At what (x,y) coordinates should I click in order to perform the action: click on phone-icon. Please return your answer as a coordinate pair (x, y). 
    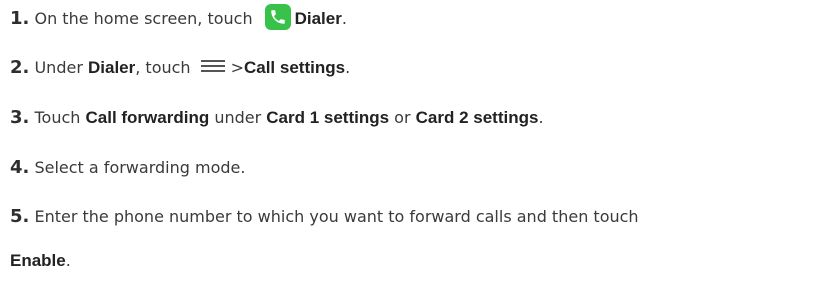
    Looking at the image, I should click on (277, 17).